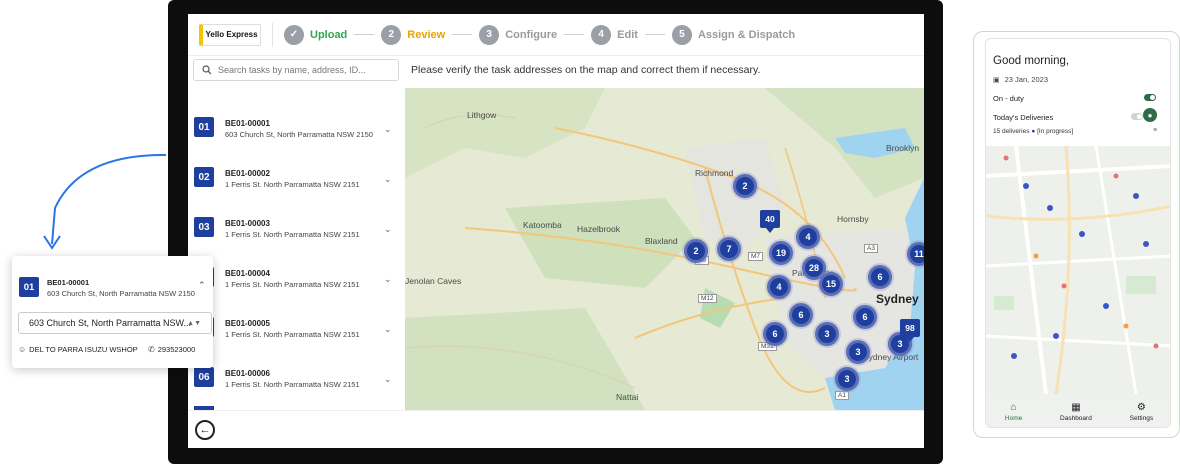 Image resolution: width=1180 pixels, height=465 pixels. What do you see at coordinates (29, 287) in the screenshot?
I see `task-index-badge: 01` at bounding box center [29, 287].